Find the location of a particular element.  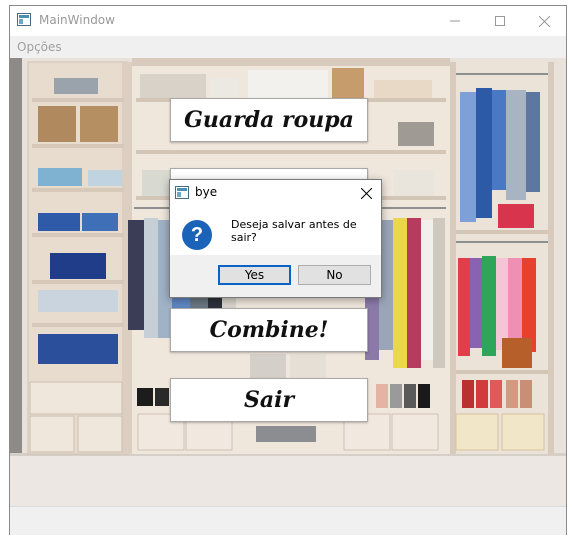

menu-opcoes: Opções is located at coordinates (39, 47).